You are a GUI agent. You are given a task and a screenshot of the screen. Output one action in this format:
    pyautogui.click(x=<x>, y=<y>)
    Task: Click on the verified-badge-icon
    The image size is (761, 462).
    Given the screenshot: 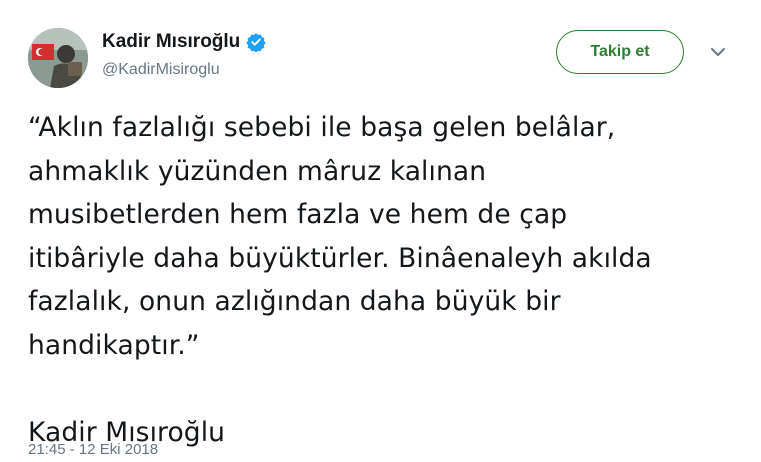 What is the action you would take?
    pyautogui.click(x=256, y=42)
    